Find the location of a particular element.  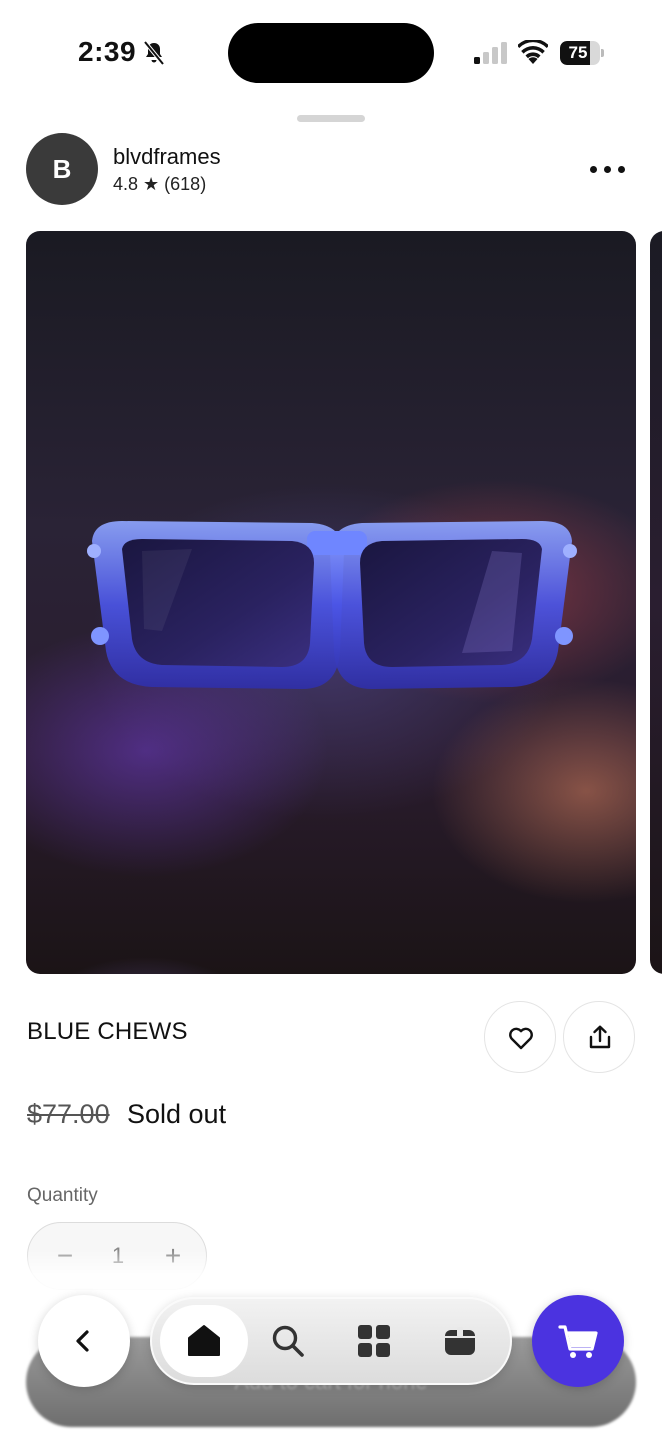

shop-name: blvdframes is located at coordinates (167, 157).